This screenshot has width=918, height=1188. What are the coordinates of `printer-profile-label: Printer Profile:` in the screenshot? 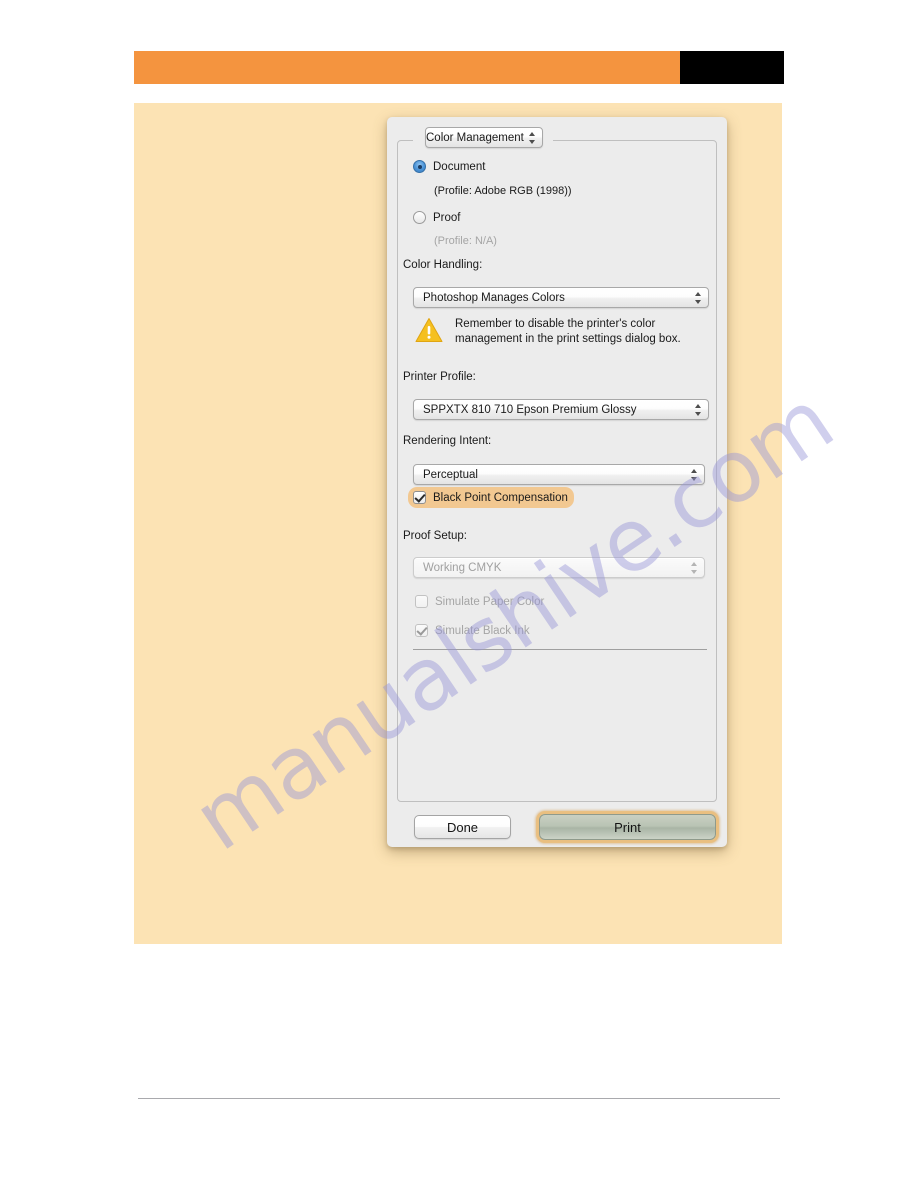 It's located at (439, 377).